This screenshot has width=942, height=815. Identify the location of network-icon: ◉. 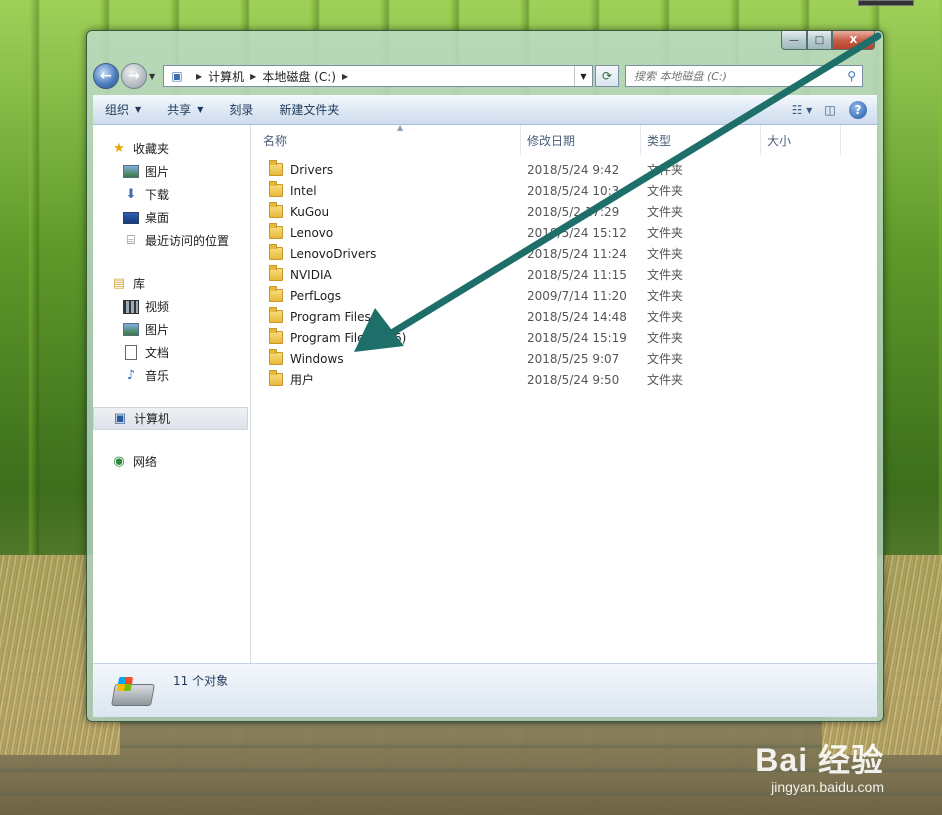
(119, 461).